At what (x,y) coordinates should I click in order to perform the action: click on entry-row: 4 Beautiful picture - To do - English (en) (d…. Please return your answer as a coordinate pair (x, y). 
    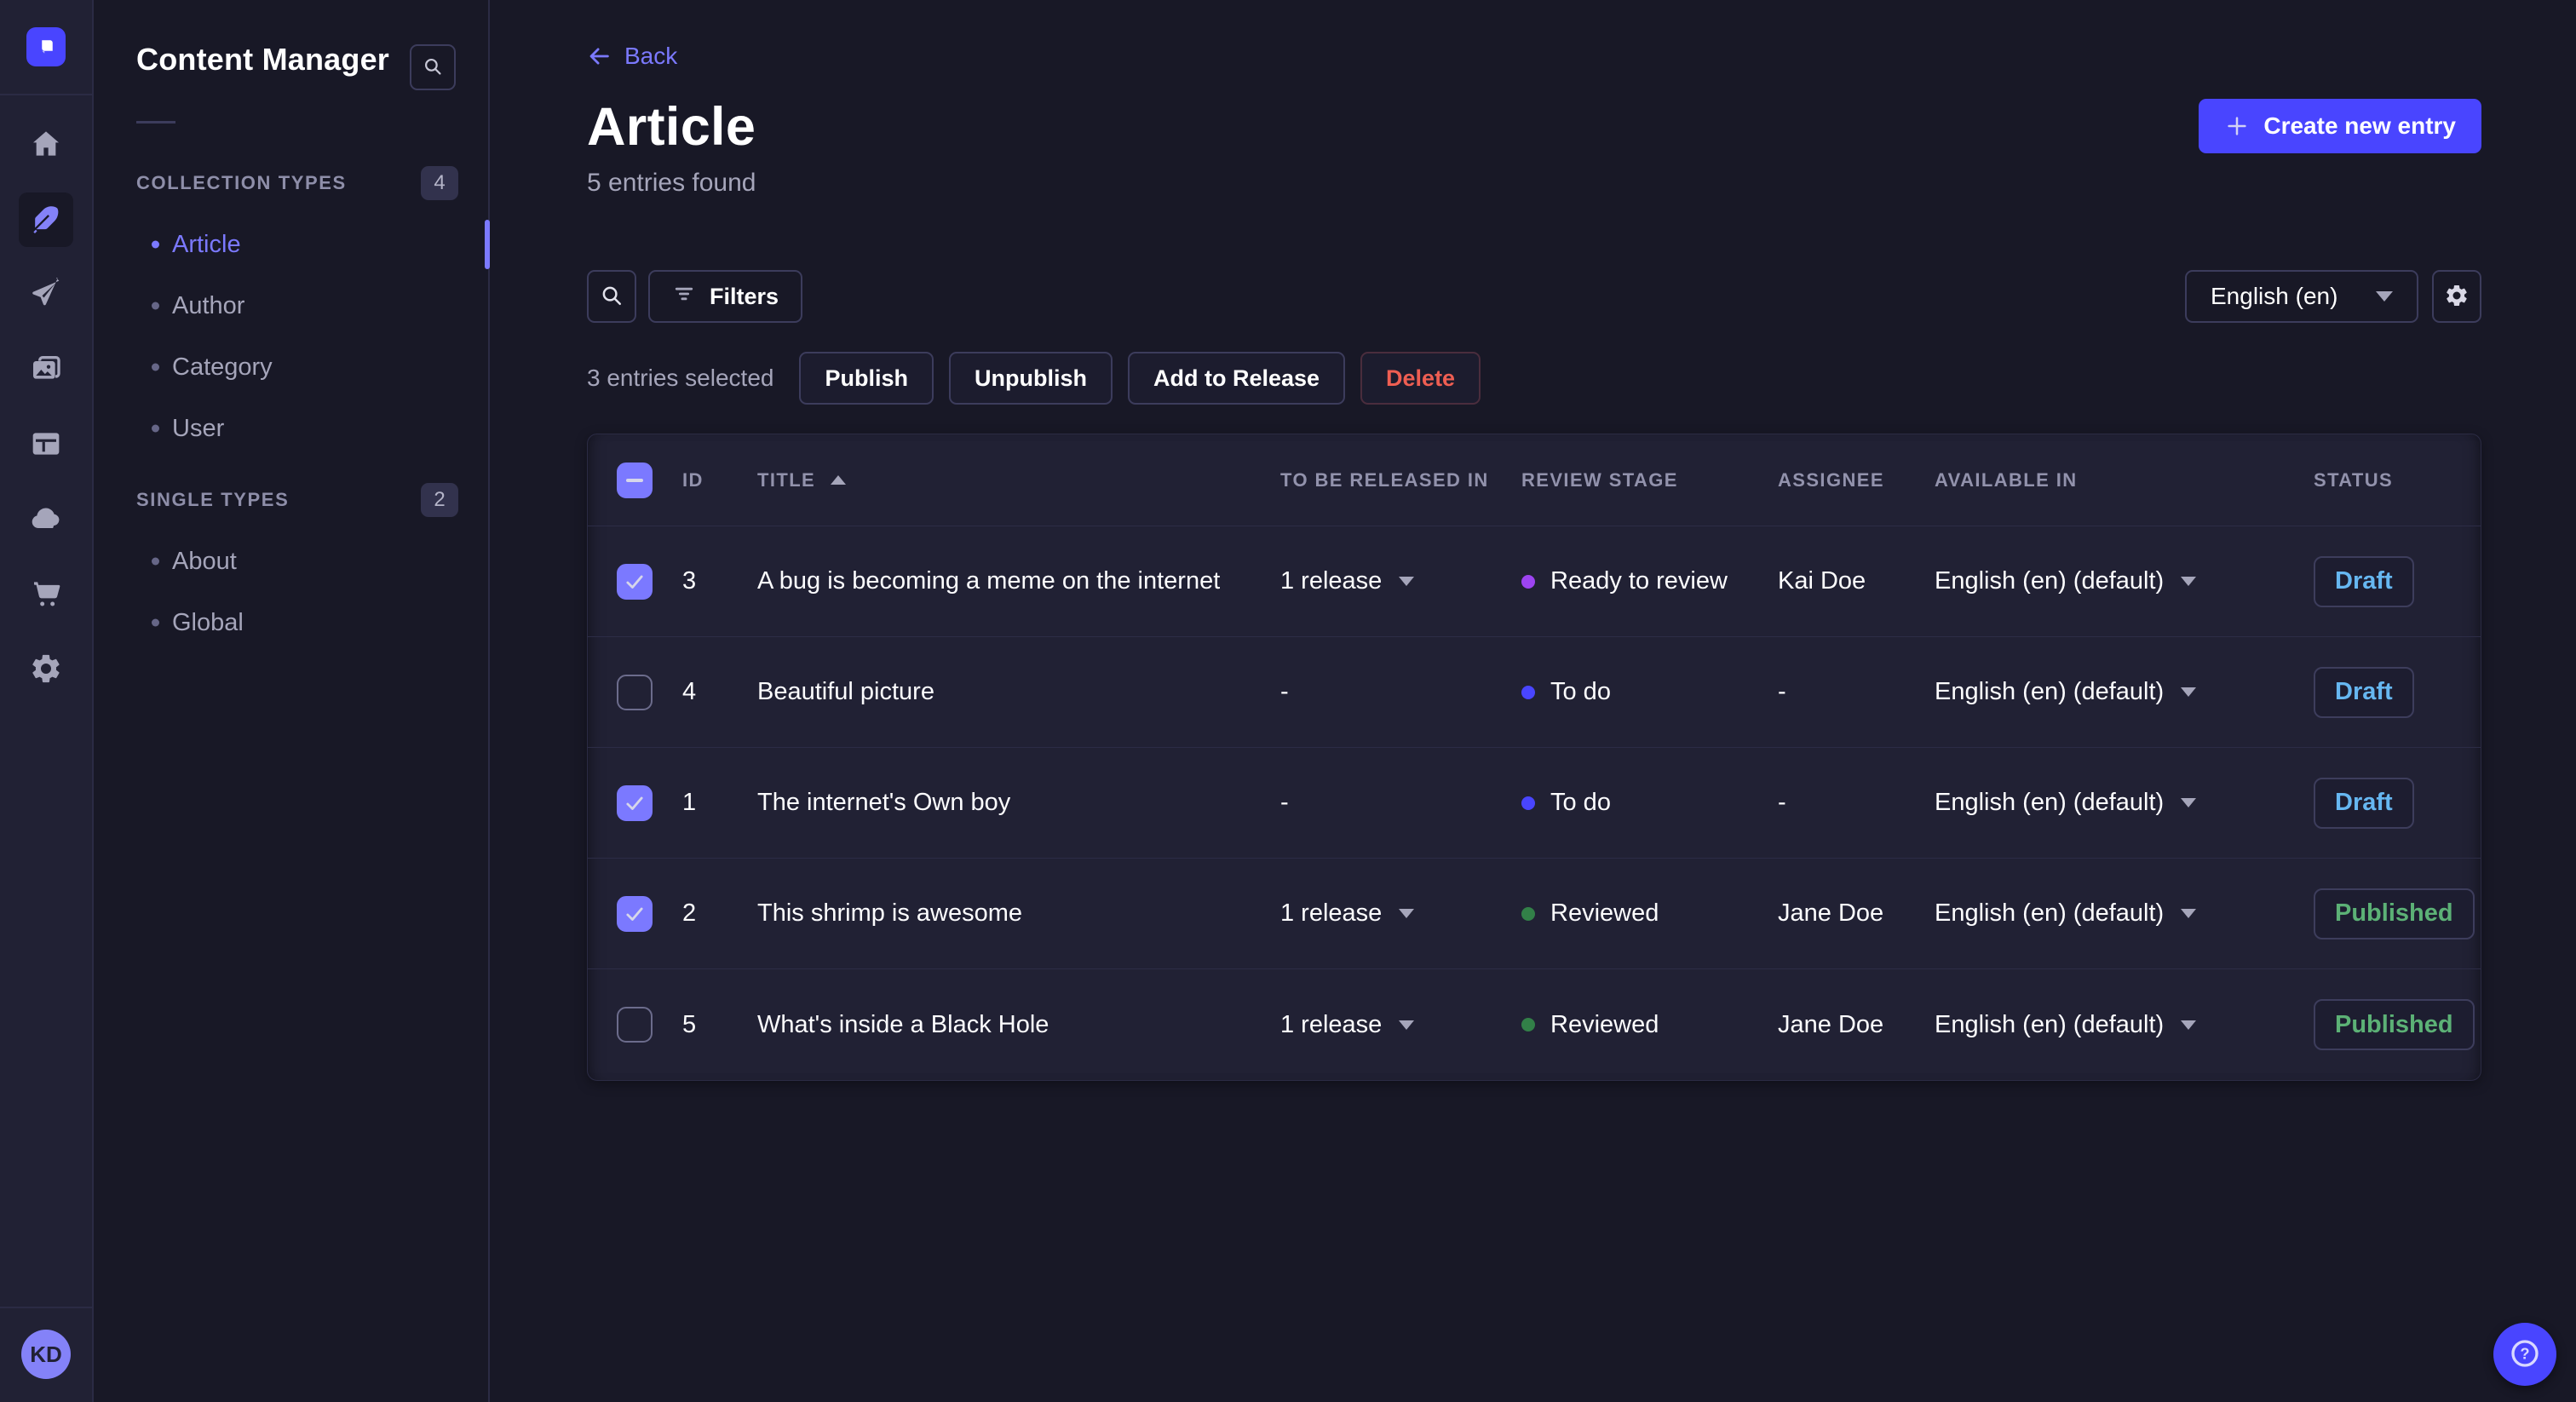
    Looking at the image, I should click on (1535, 692).